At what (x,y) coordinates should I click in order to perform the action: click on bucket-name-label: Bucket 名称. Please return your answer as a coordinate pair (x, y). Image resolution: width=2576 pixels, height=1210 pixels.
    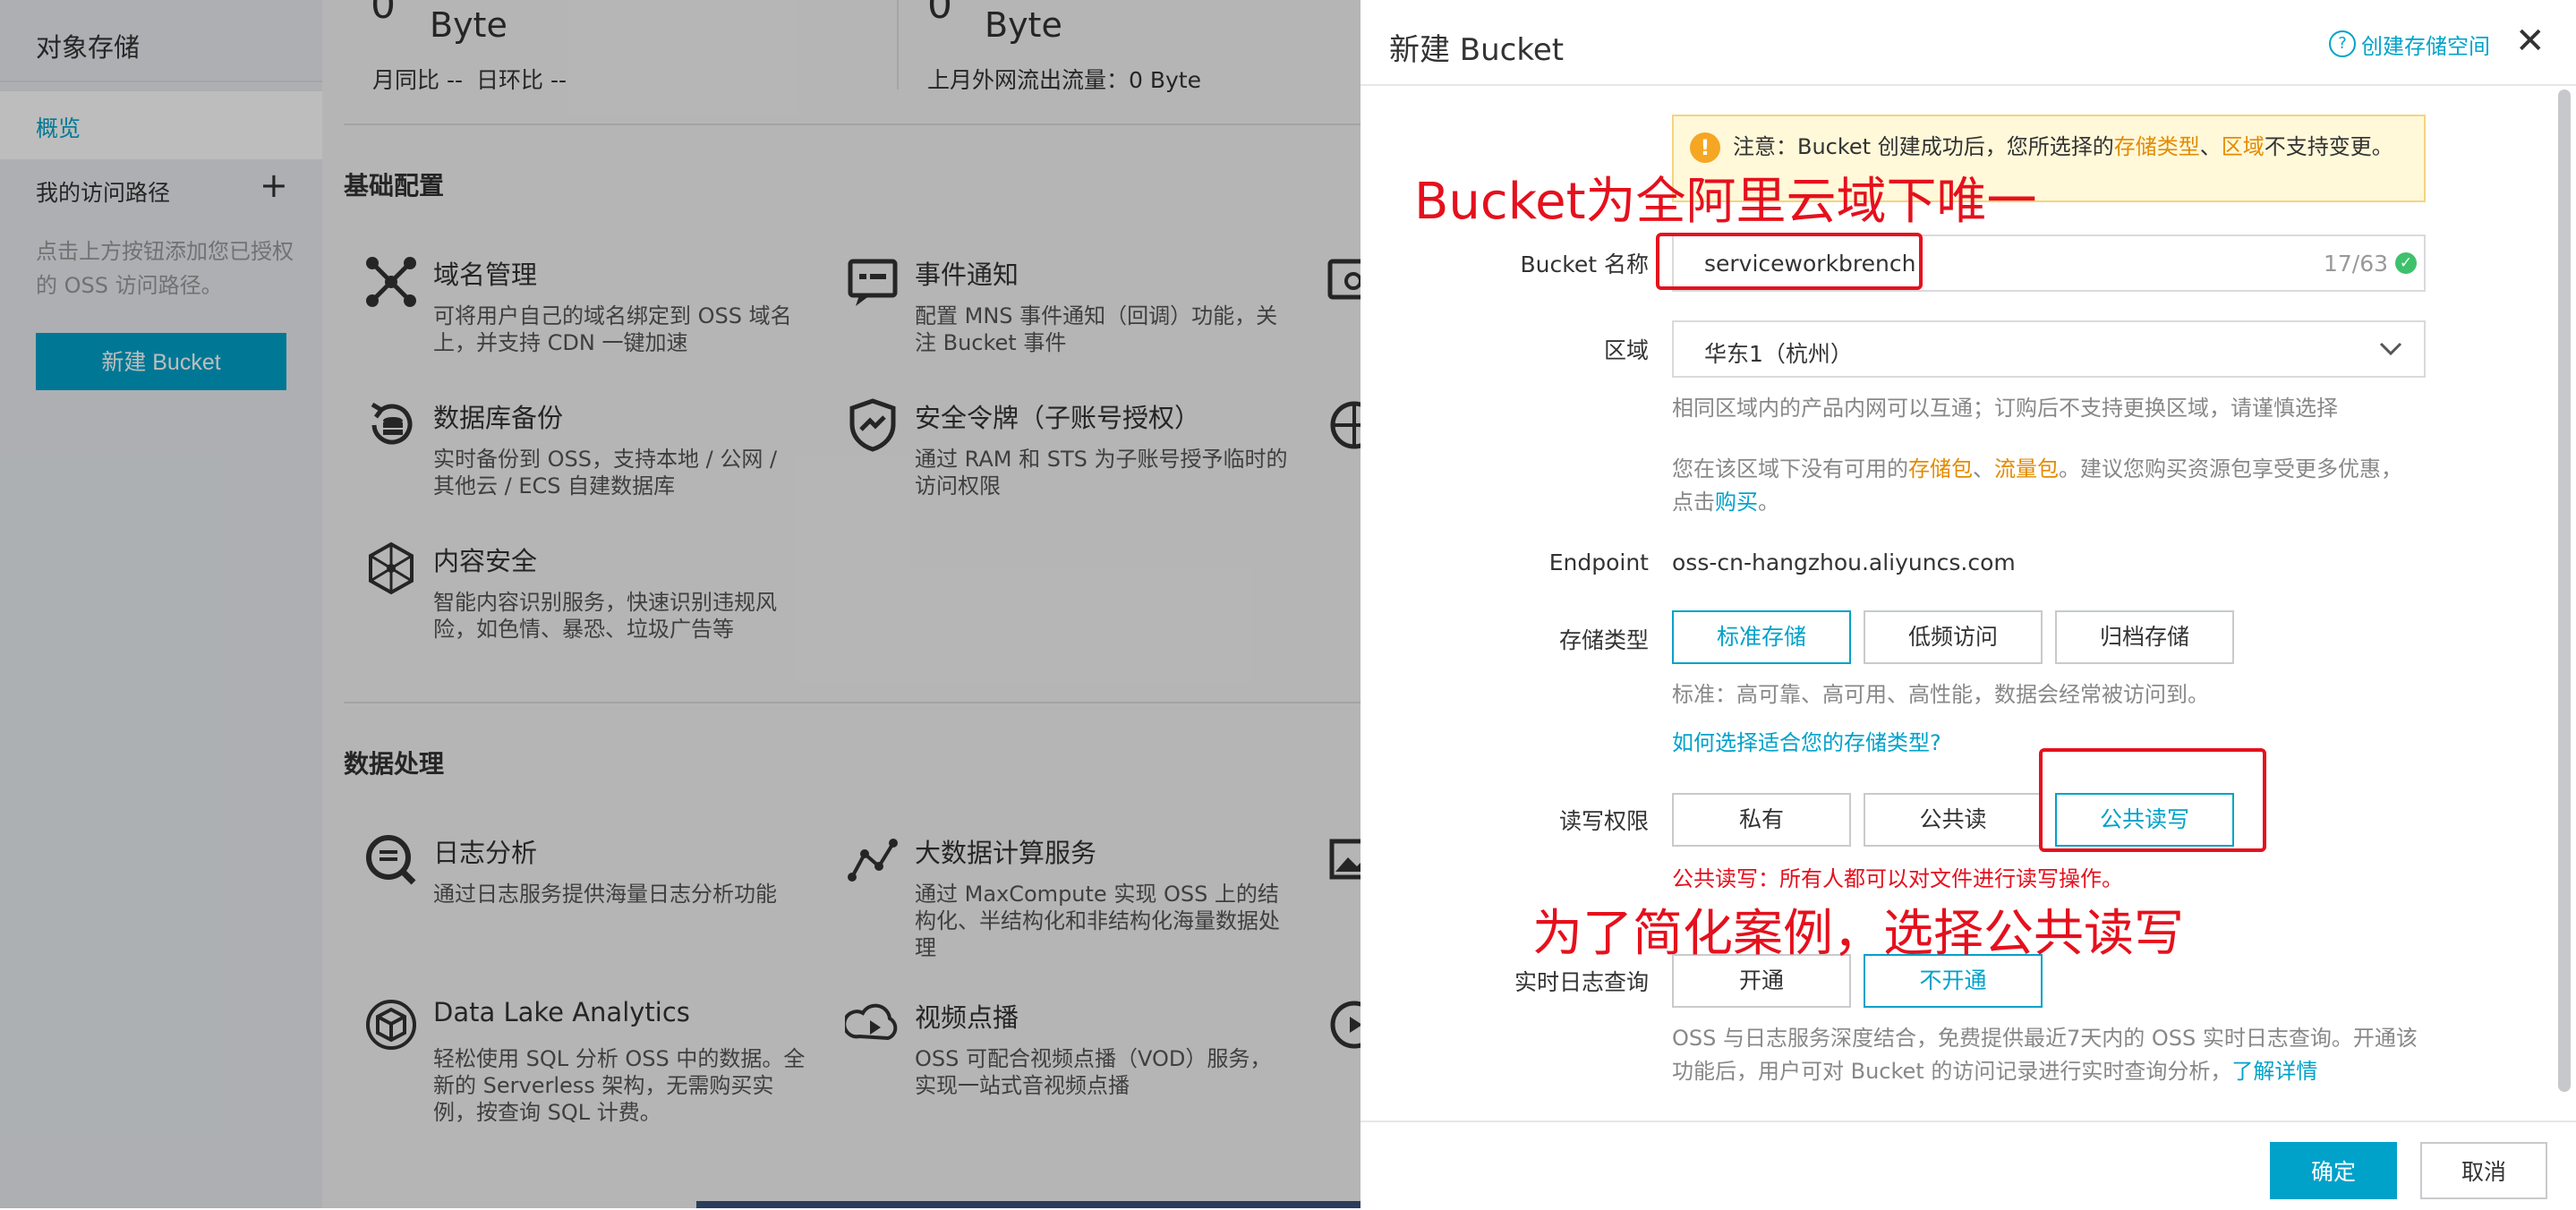
    Looking at the image, I should click on (1584, 264).